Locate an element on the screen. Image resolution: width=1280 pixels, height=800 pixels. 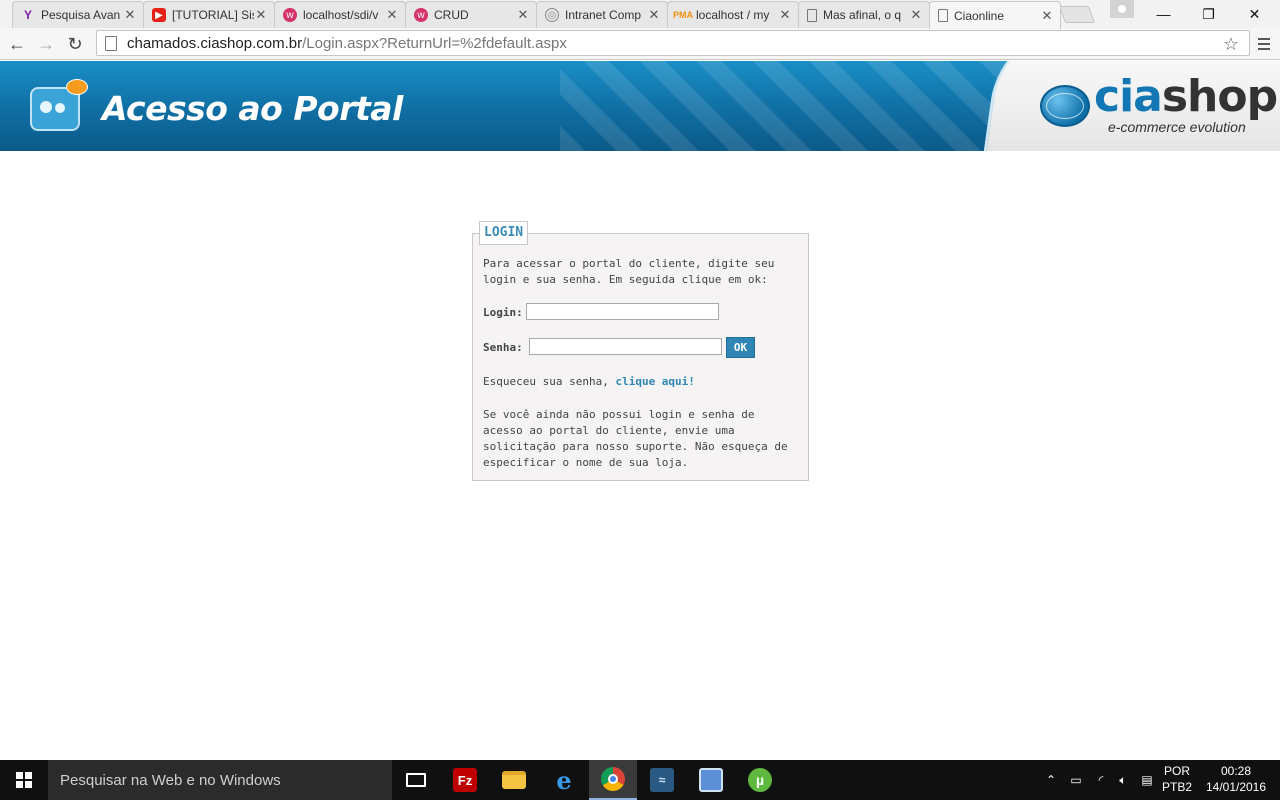
volume-tray-button: 🔈︎ is located at coordinates (1123, 780).